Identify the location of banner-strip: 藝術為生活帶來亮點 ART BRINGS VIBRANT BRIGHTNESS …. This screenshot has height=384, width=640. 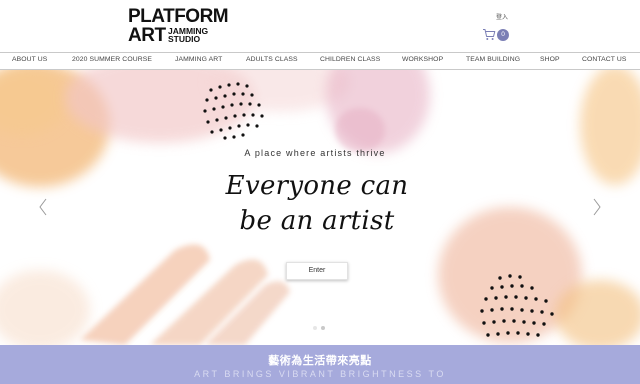
(320, 364).